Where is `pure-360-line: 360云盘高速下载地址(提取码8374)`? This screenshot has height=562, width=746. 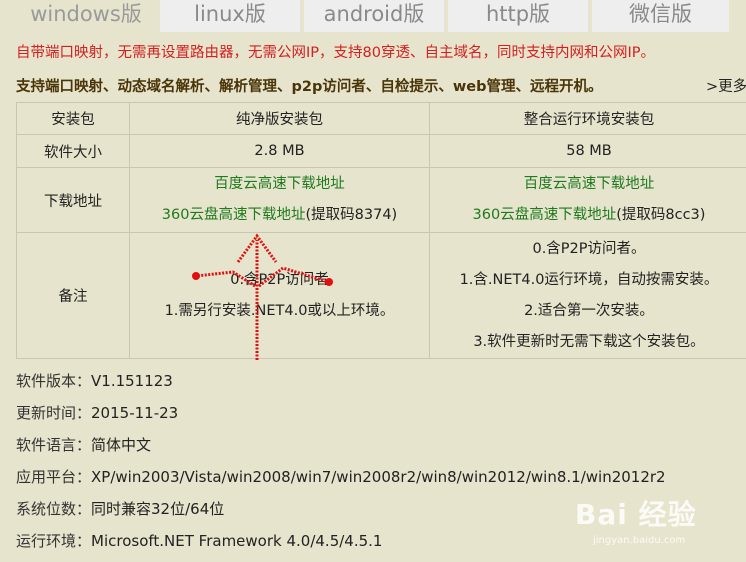 pure-360-line: 360云盘高速下载地址(提取码8374) is located at coordinates (279, 215).